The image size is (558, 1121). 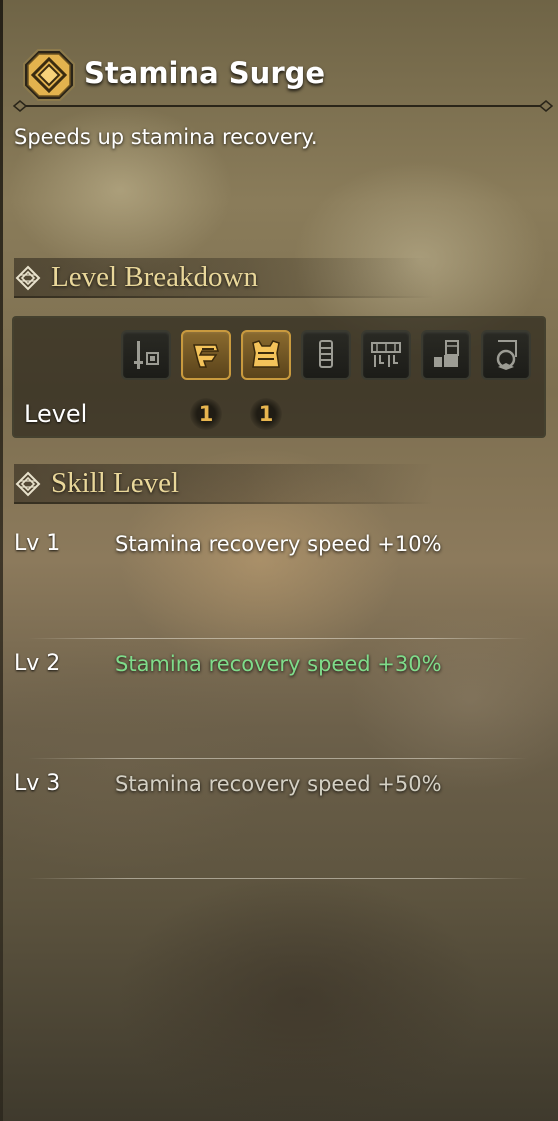 I want to click on skill-level-row: Lv 3 Stamina recovery speed +50%, so click(x=274, y=831).